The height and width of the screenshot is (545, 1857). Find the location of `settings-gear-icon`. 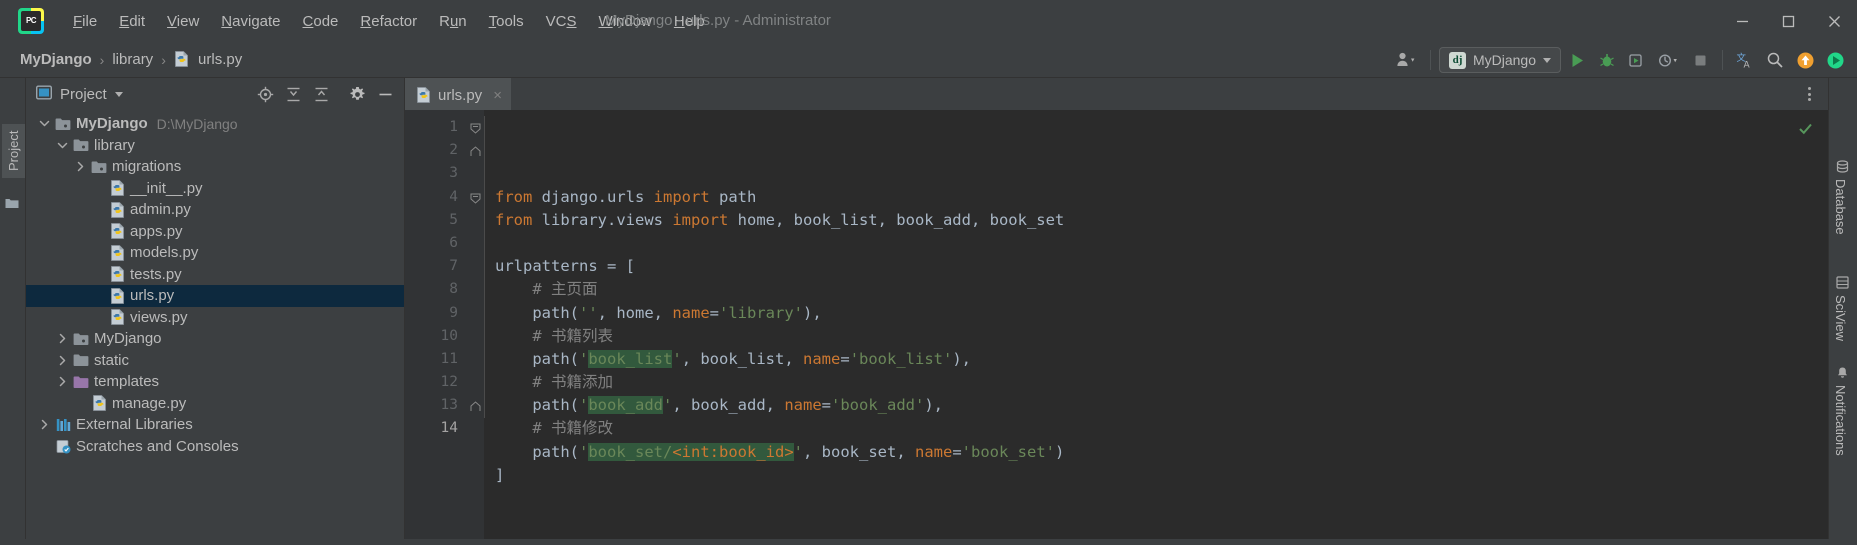

settings-gear-icon is located at coordinates (357, 94).